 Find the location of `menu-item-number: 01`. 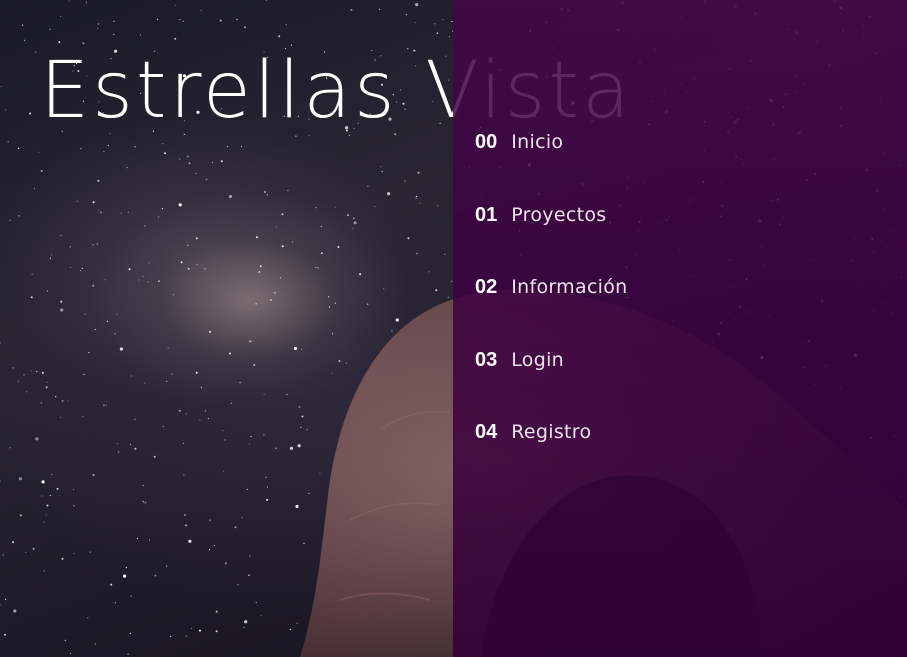

menu-item-number: 01 is located at coordinates (486, 214).